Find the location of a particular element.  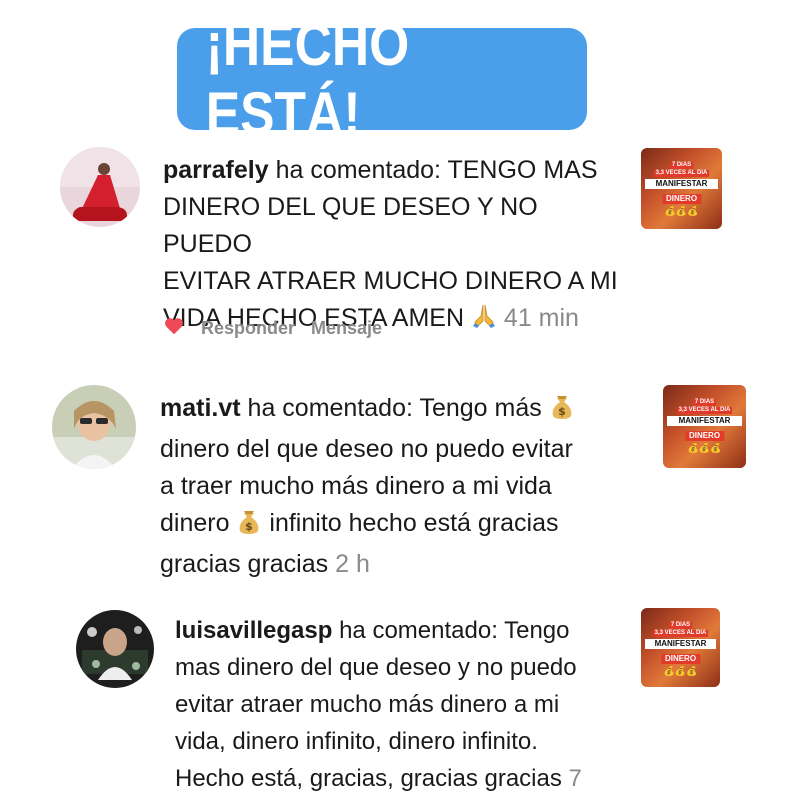

comment-actions: Responder Mensaje is located at coordinates (272, 328).